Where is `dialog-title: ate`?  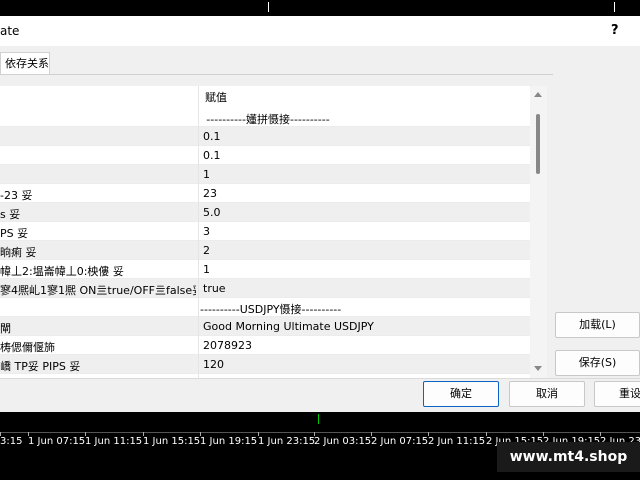 dialog-title: ate is located at coordinates (10, 31).